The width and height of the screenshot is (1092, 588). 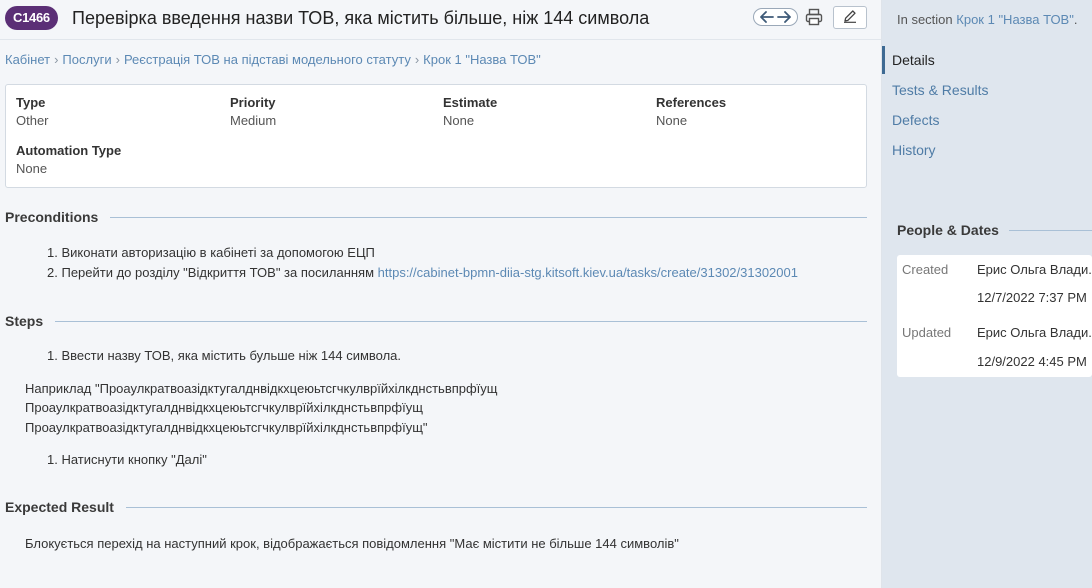 What do you see at coordinates (24, 321) in the screenshot?
I see `section-title: Steps` at bounding box center [24, 321].